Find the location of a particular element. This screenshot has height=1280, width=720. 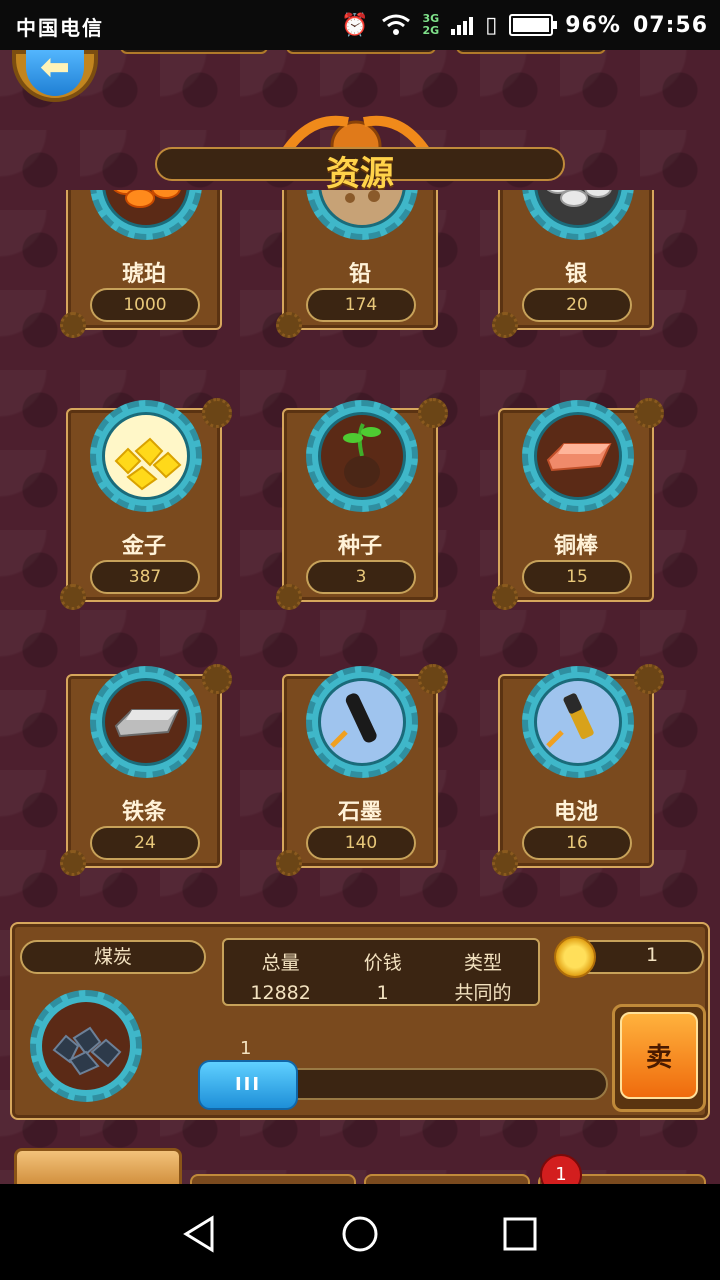

signal-icon is located at coordinates (462, 25).